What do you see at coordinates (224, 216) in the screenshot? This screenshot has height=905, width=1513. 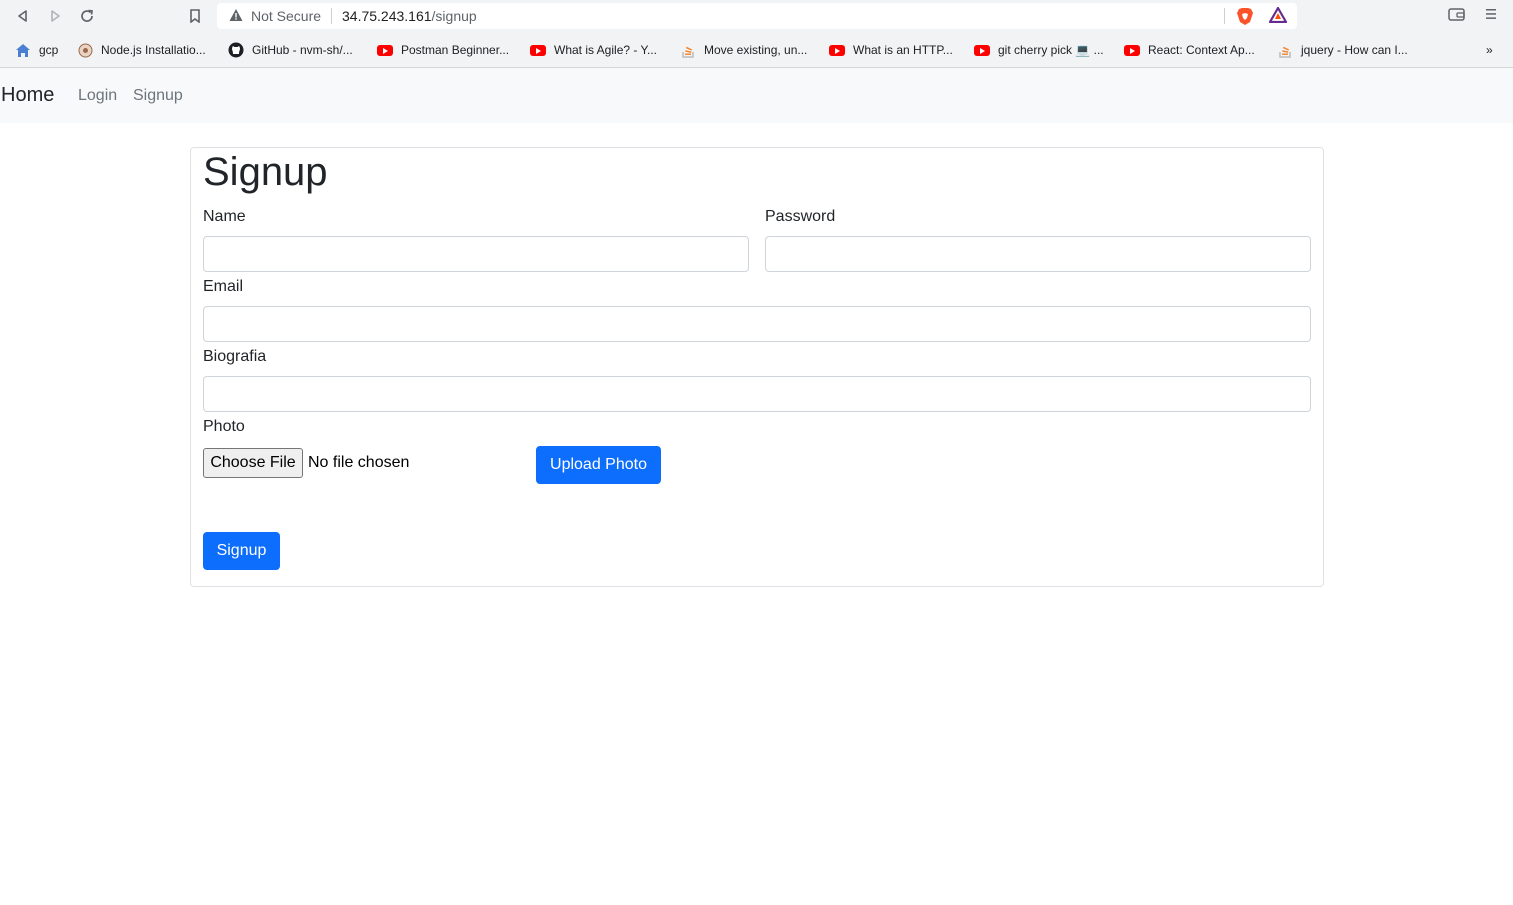 I see `name-label: Name` at bounding box center [224, 216].